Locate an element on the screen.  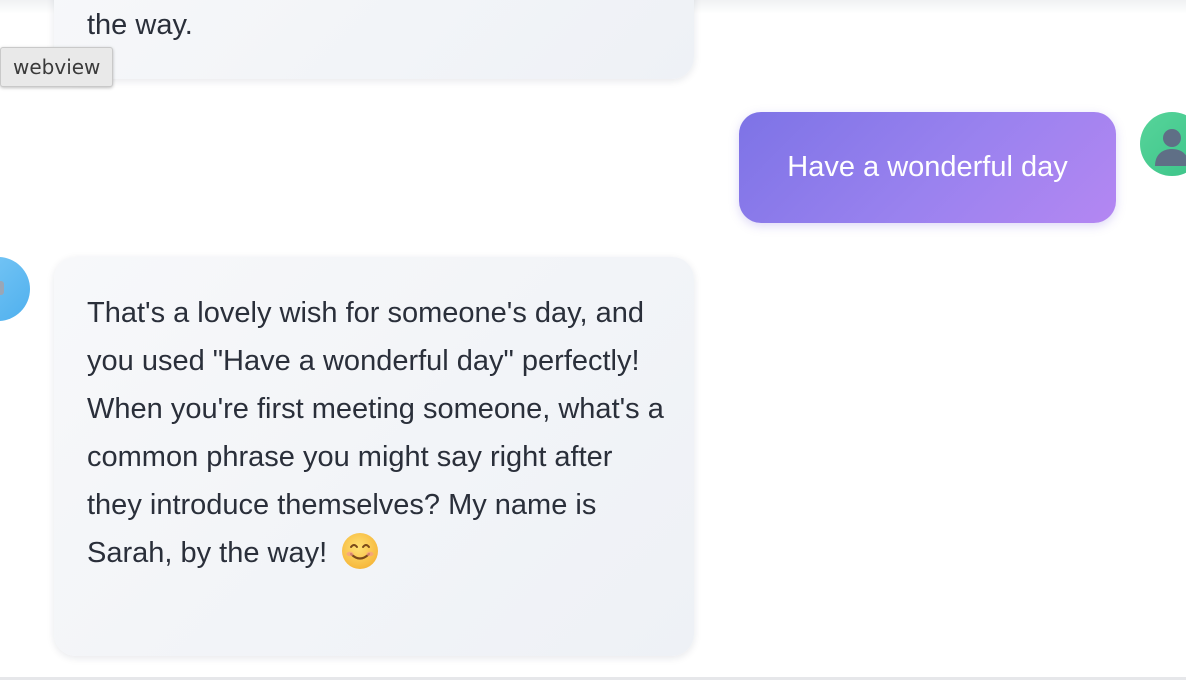
robot-icon is located at coordinates (2, 288).